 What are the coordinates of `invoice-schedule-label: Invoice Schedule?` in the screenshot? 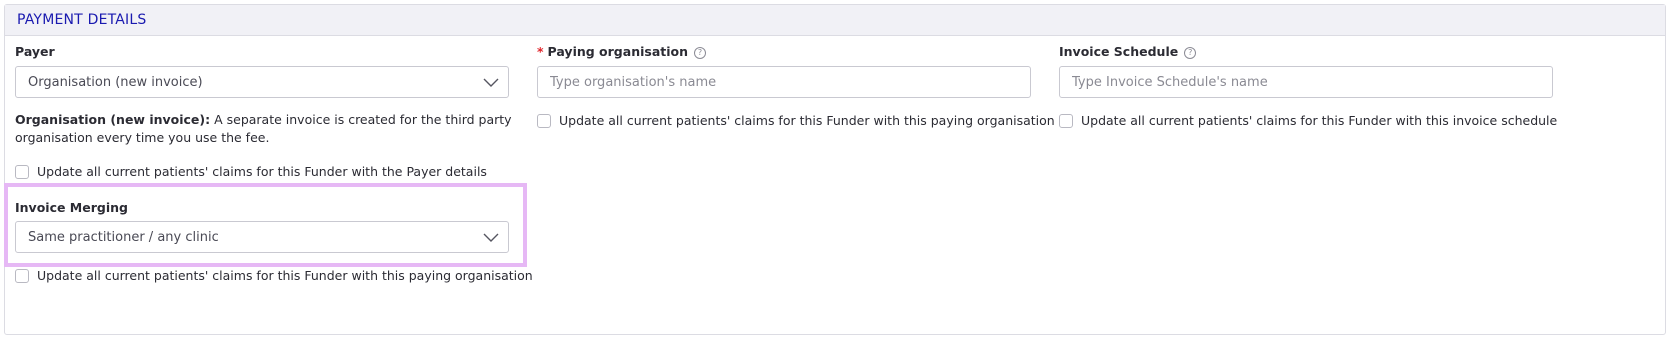 It's located at (1128, 51).